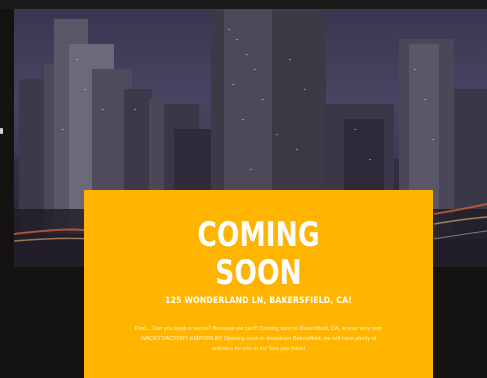  I want to click on headline-line-1: COMING, so click(258, 235).